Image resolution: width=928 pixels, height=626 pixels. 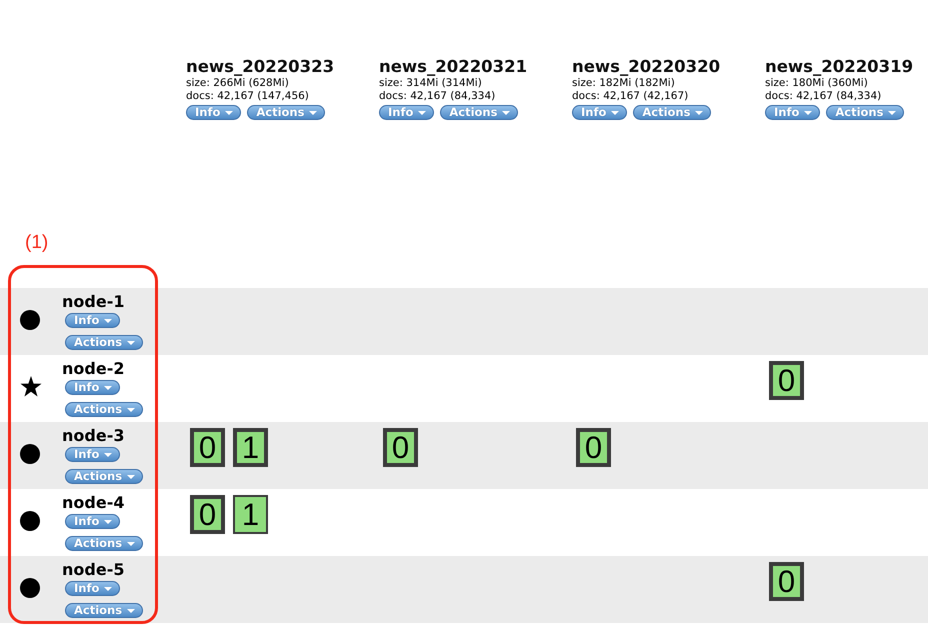 What do you see at coordinates (816, 83) in the screenshot?
I see `index-size: size: 180Mi (360Mi)` at bounding box center [816, 83].